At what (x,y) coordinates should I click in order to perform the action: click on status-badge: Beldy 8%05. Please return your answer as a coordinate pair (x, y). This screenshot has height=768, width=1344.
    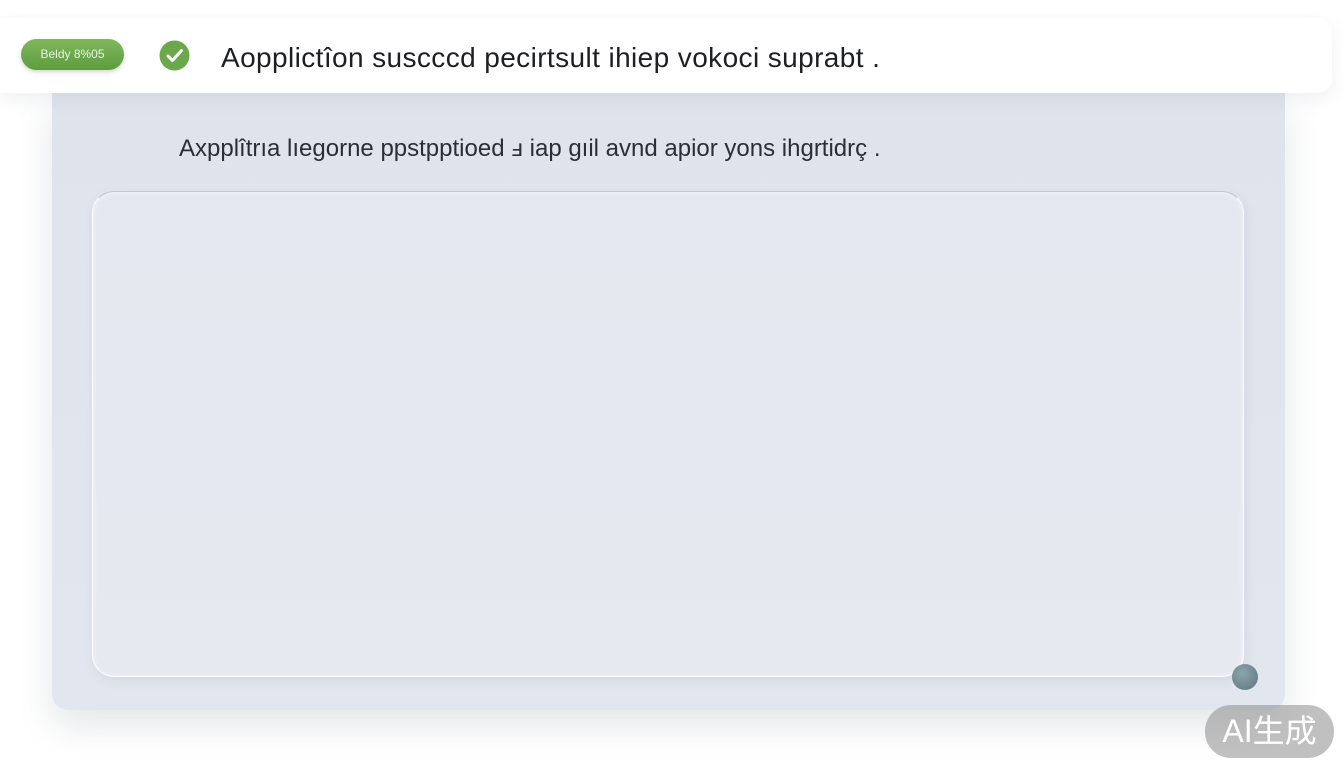
    Looking at the image, I should click on (72, 54).